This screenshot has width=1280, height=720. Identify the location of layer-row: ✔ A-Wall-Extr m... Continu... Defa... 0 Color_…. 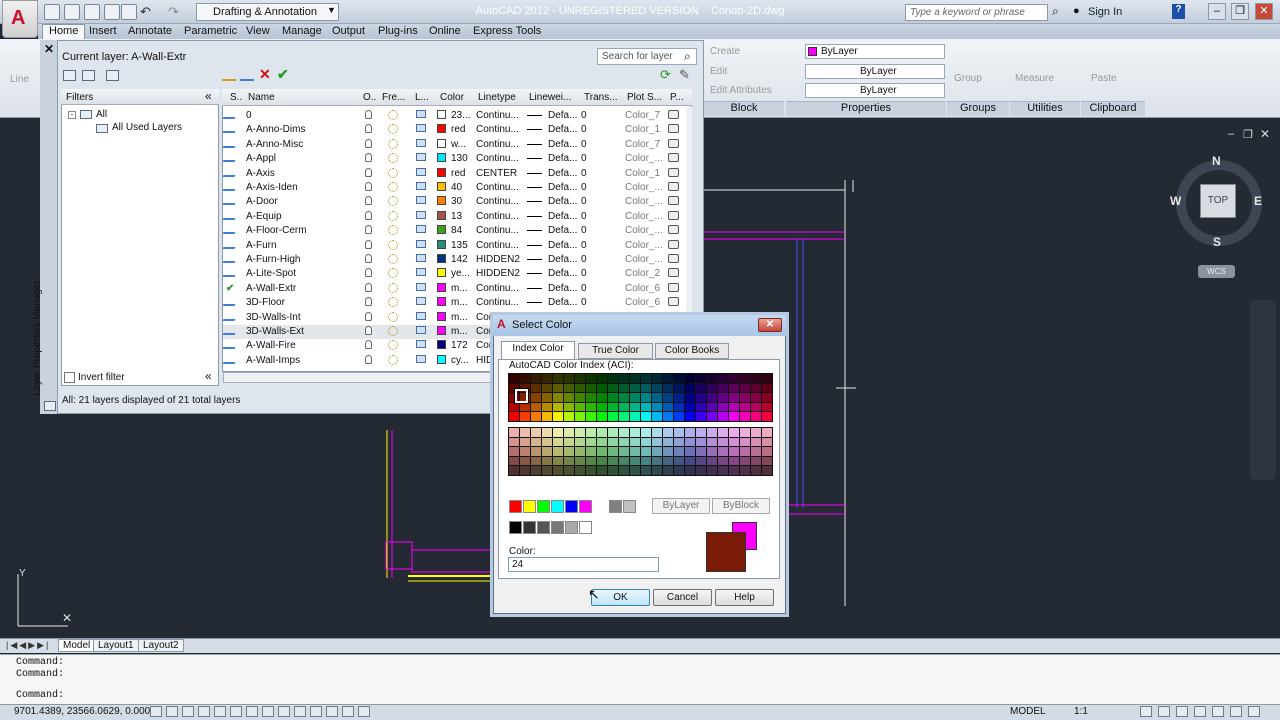
(457, 289).